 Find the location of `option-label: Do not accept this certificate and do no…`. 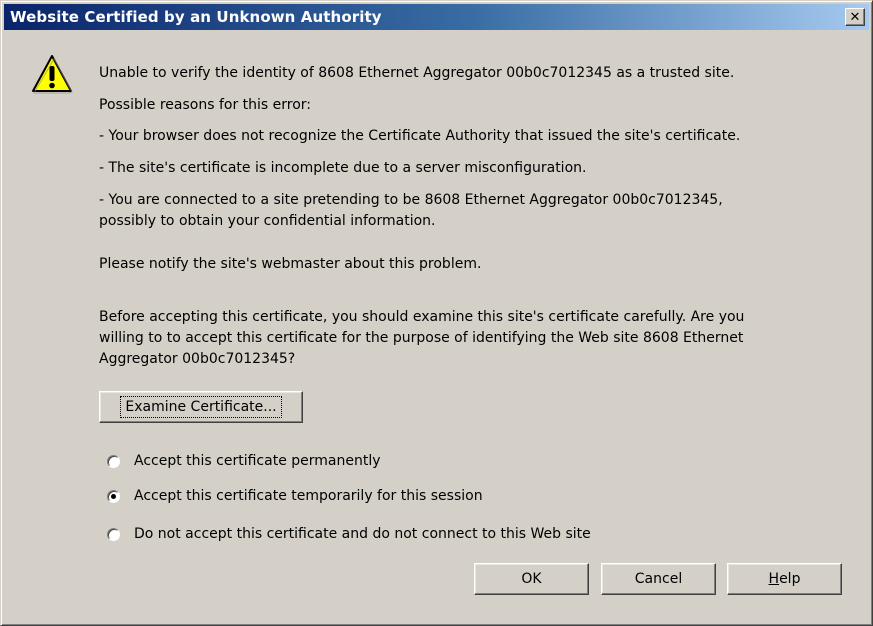

option-label: Do not accept this certificate and do no… is located at coordinates (362, 534).